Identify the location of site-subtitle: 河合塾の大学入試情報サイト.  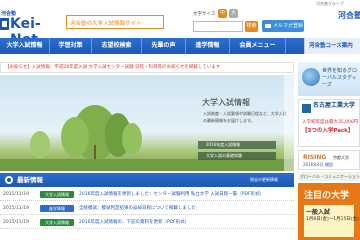
(115, 22).